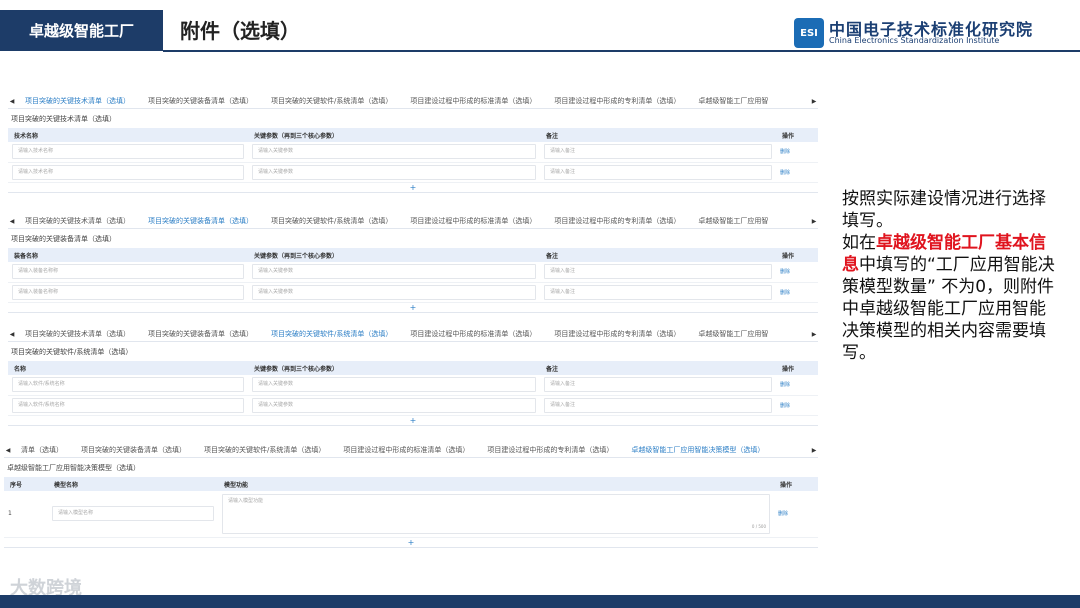  Describe the element at coordinates (240, 31) in the screenshot. I see `page-title: 附件（选填）` at that location.